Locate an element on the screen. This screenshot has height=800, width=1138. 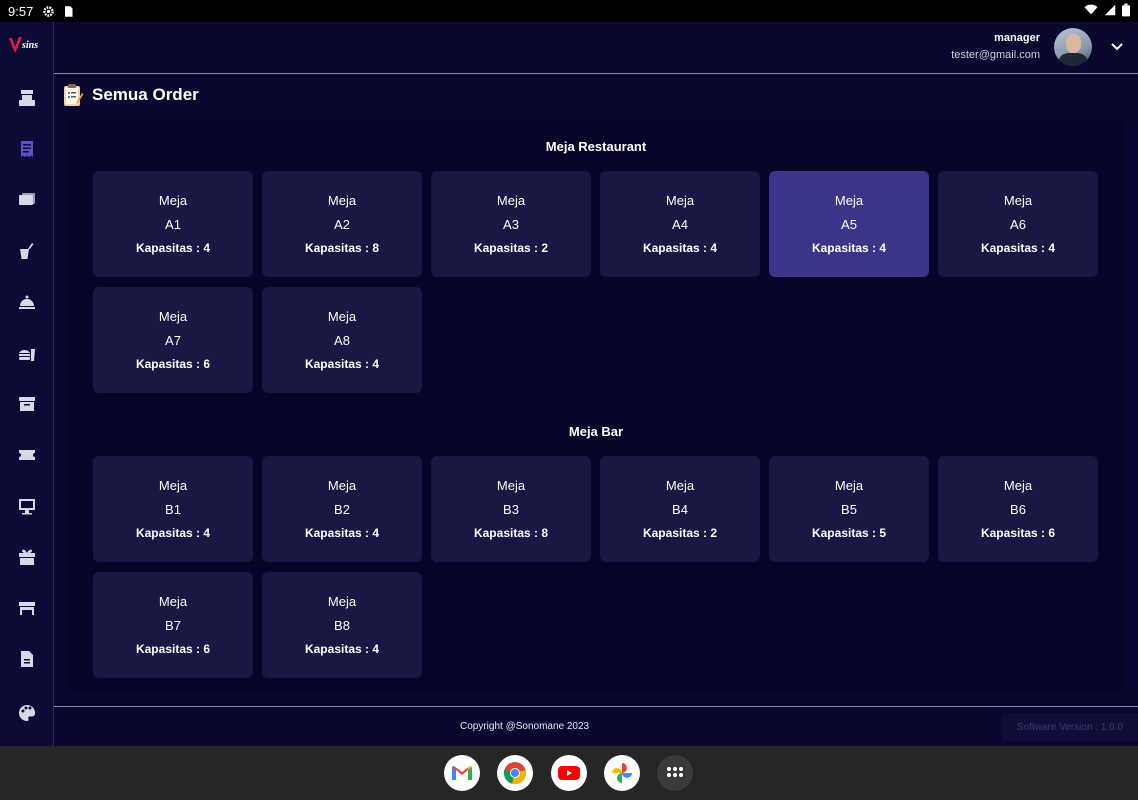
table-card-a8: Meja A8 Kapasitas : 4 is located at coordinates (342, 340).